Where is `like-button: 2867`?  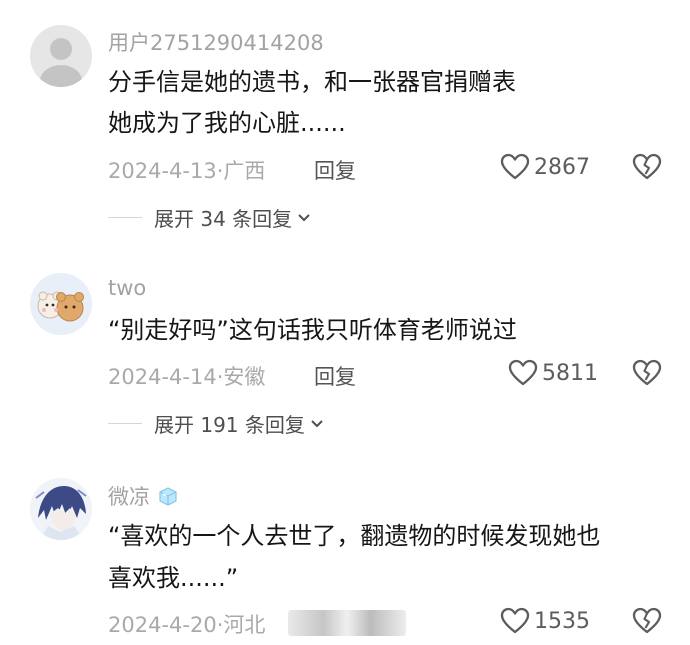
like-button: 2867 is located at coordinates (545, 167).